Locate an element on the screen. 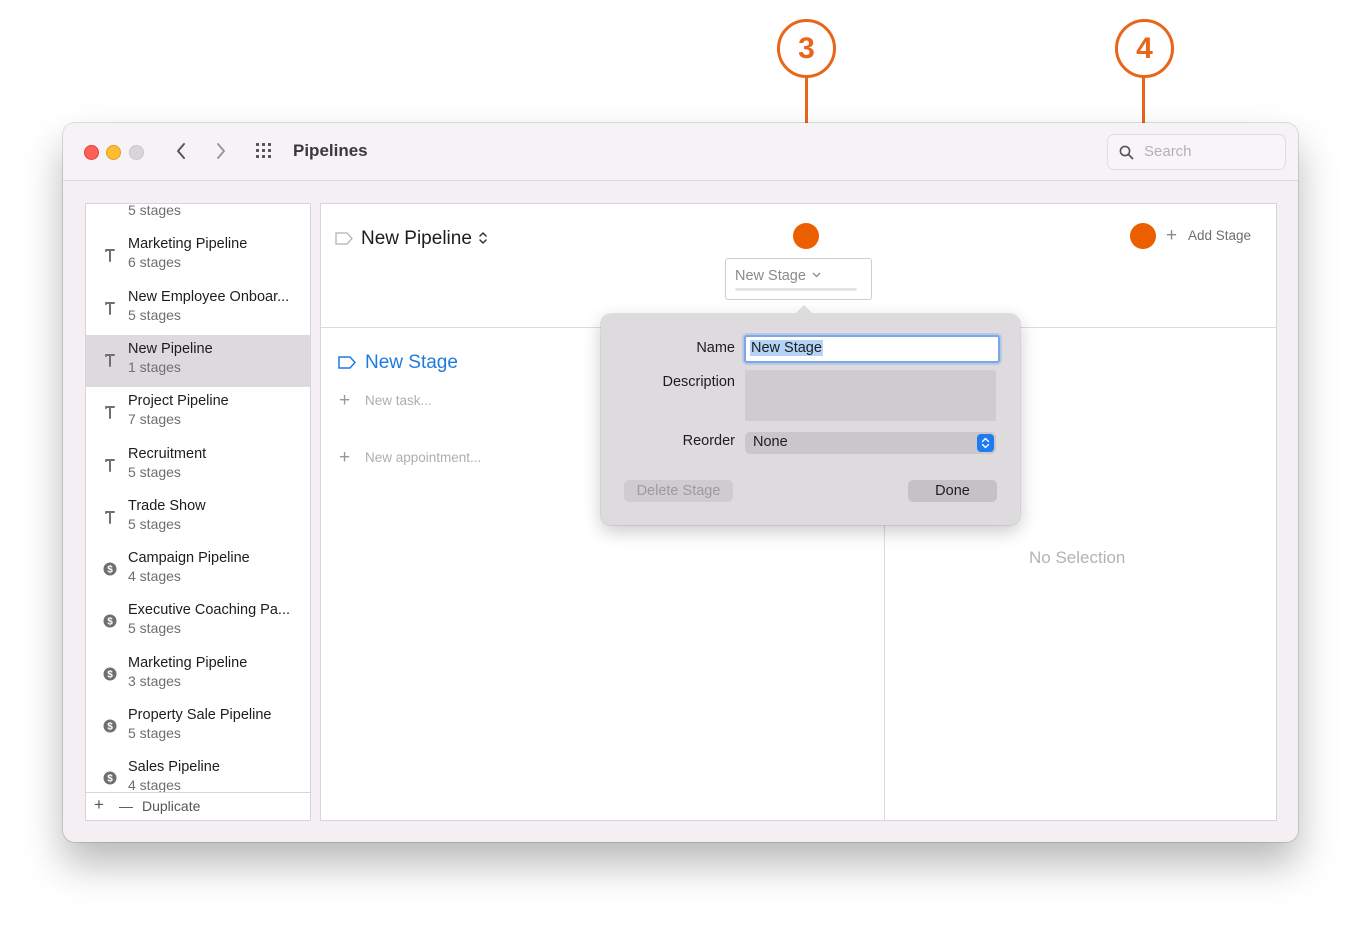  callout-4: 4 is located at coordinates (1144, 48).